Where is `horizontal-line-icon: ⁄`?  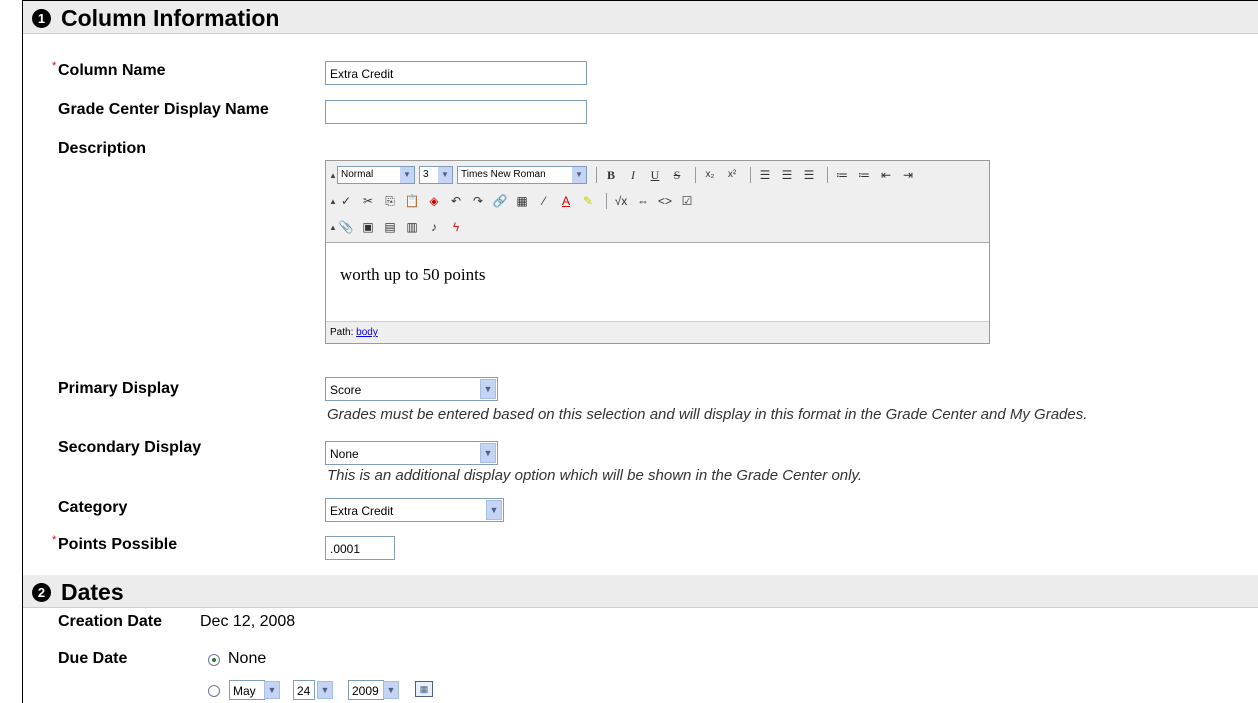
horizontal-line-icon: ⁄ is located at coordinates (544, 201).